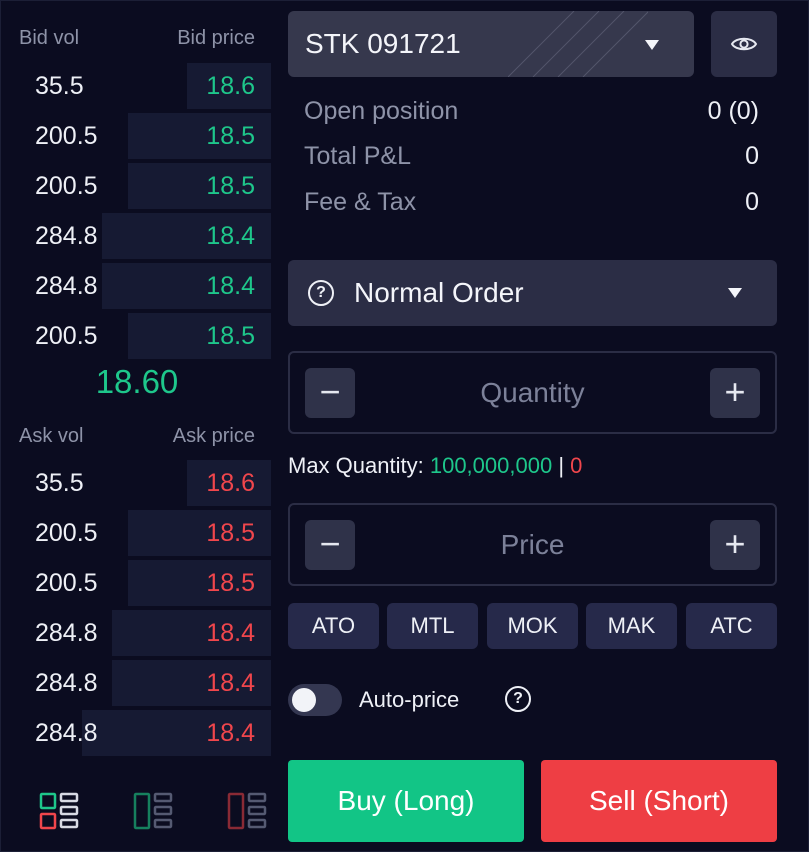 The width and height of the screenshot is (809, 852). I want to click on total-pnl-label: Total P&L, so click(358, 155).